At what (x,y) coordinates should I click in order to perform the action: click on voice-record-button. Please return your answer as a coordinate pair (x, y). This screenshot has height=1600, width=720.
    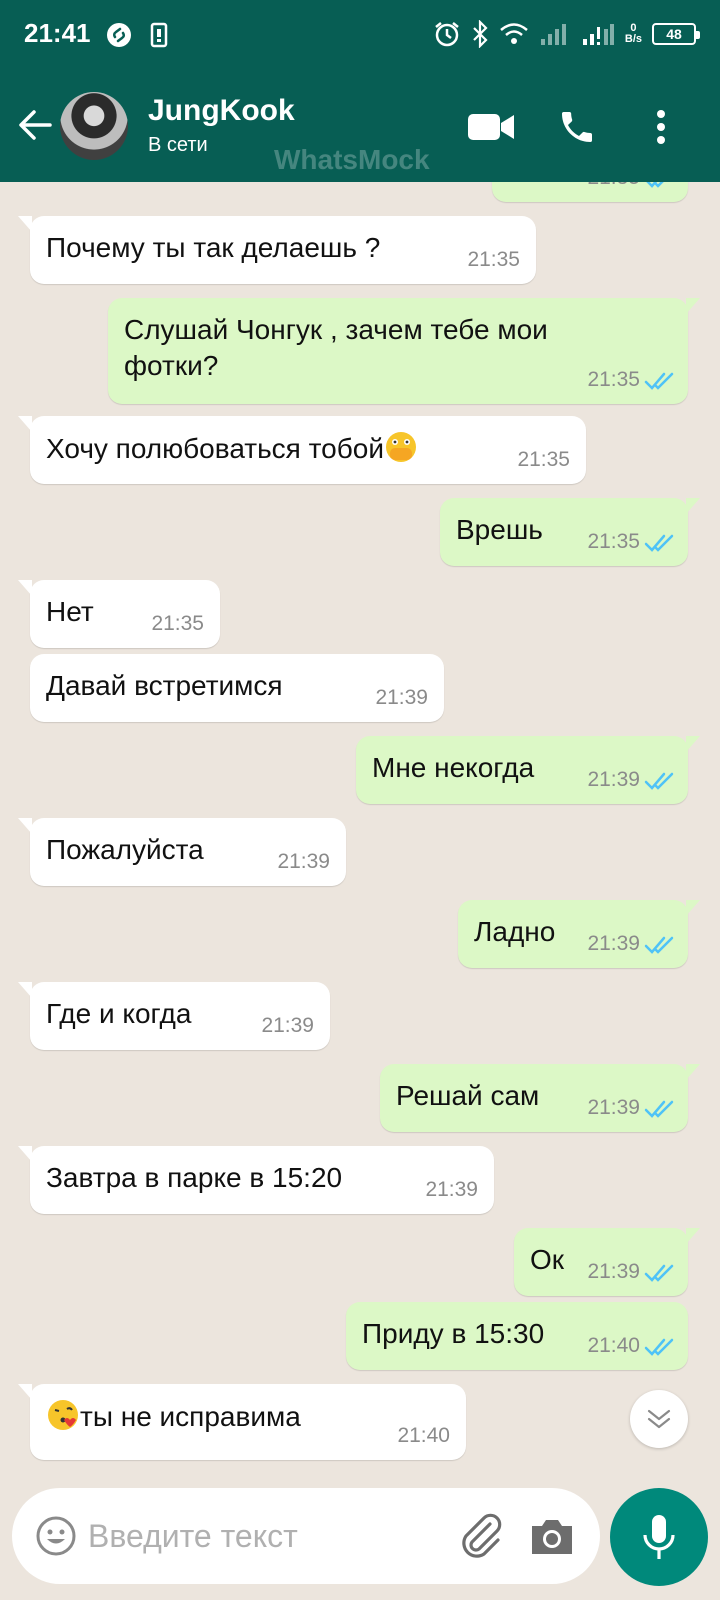
    Looking at the image, I should click on (659, 1537).